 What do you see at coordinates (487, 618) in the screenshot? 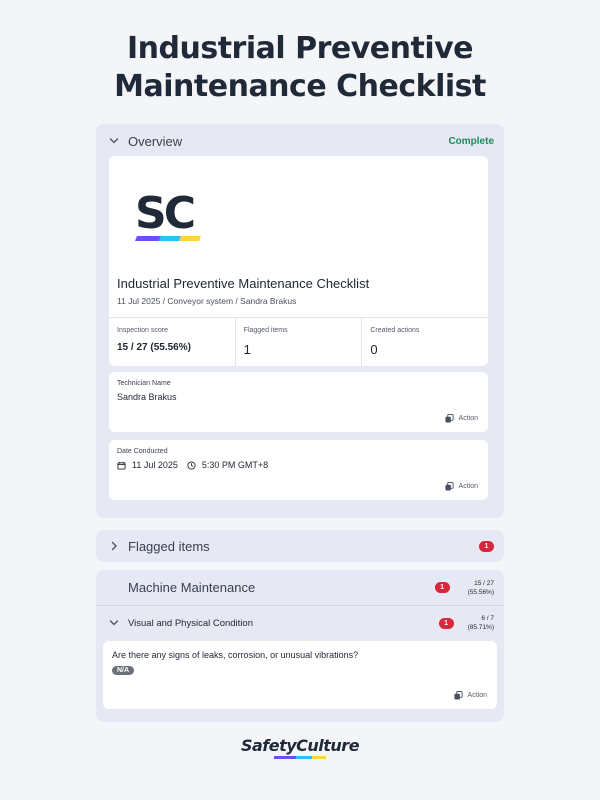
I see `score-line1: 6 / 7` at bounding box center [487, 618].